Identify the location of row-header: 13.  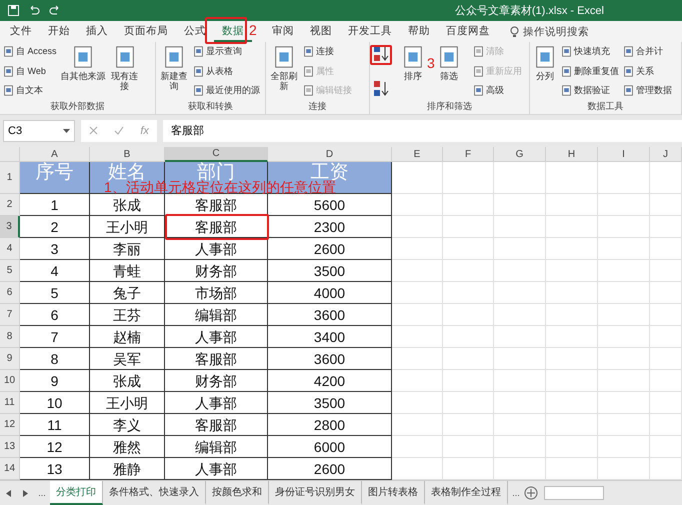
(10, 447).